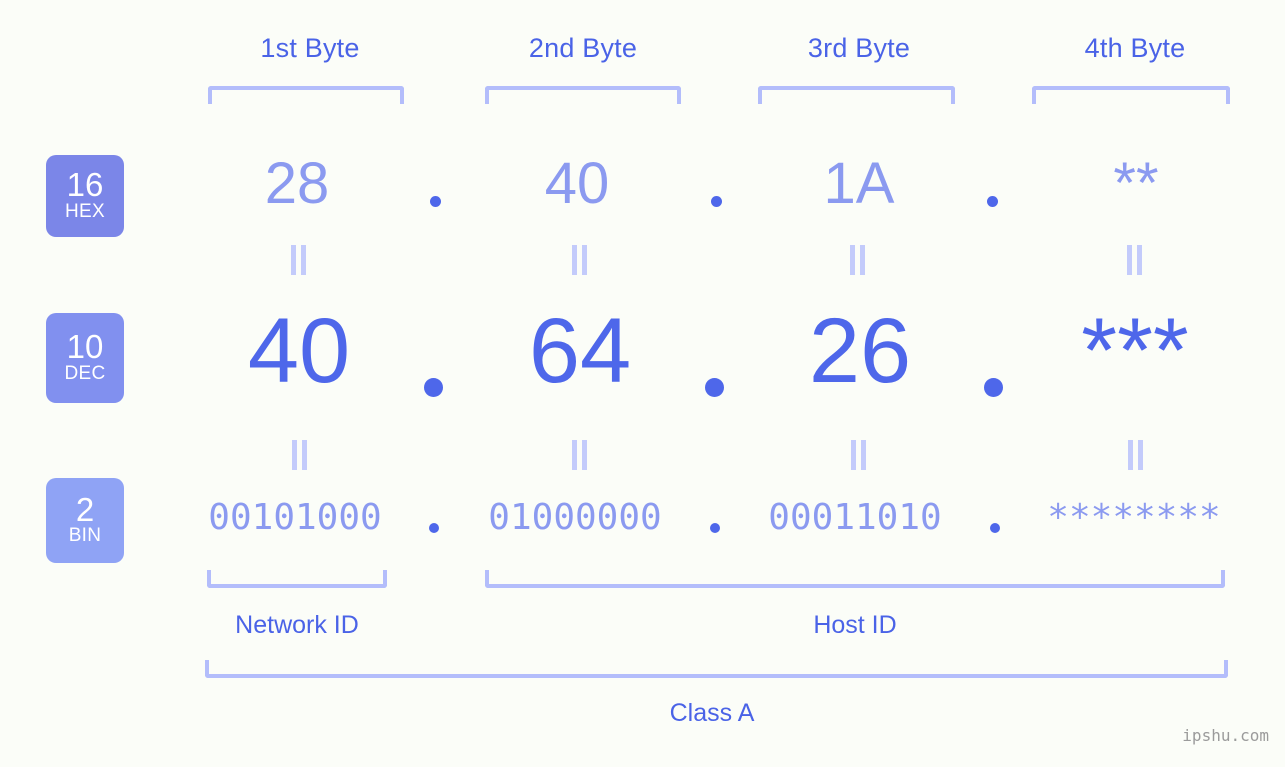 This screenshot has width=1285, height=767. Describe the element at coordinates (580, 351) in the screenshot. I see `dec-byte-2-value: 64` at that location.